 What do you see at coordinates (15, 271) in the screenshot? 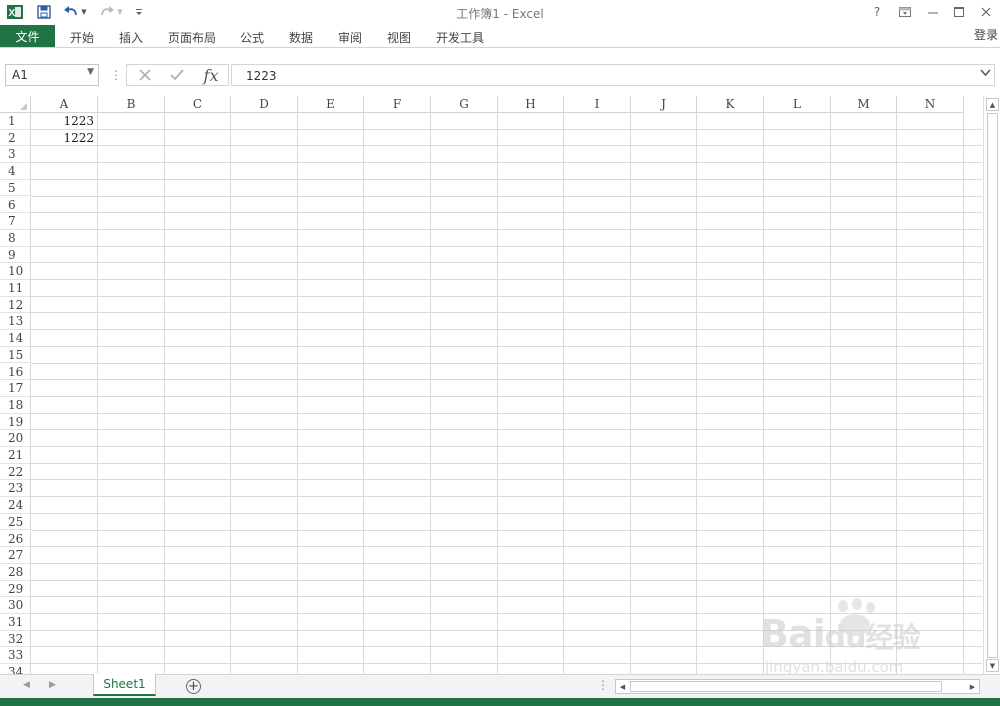
I see `row-header-10: 10` at bounding box center [15, 271].